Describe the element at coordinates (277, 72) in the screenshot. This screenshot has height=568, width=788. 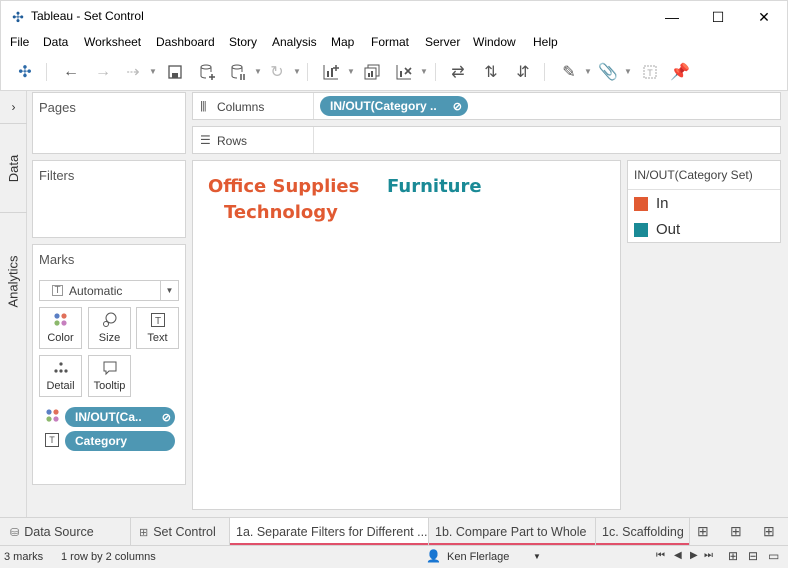
I see `refresh-icon: ↻` at that location.